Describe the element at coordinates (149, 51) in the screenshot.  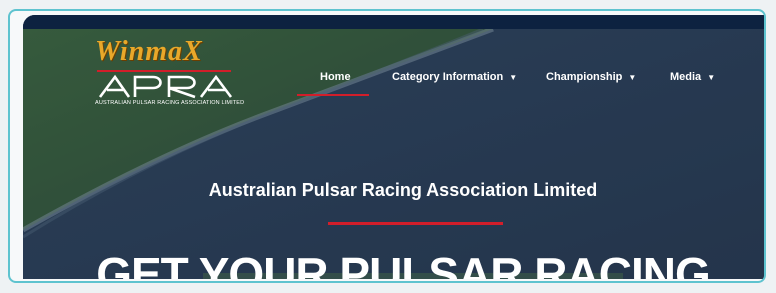
I see `winmax-wordmark: WinmaX` at that location.